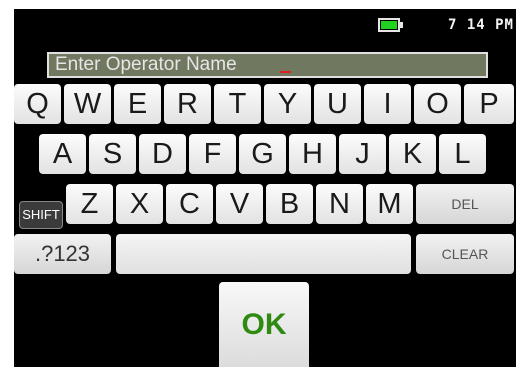 The image size is (518, 367). Describe the element at coordinates (237, 104) in the screenshot. I see `key-t: T` at that location.